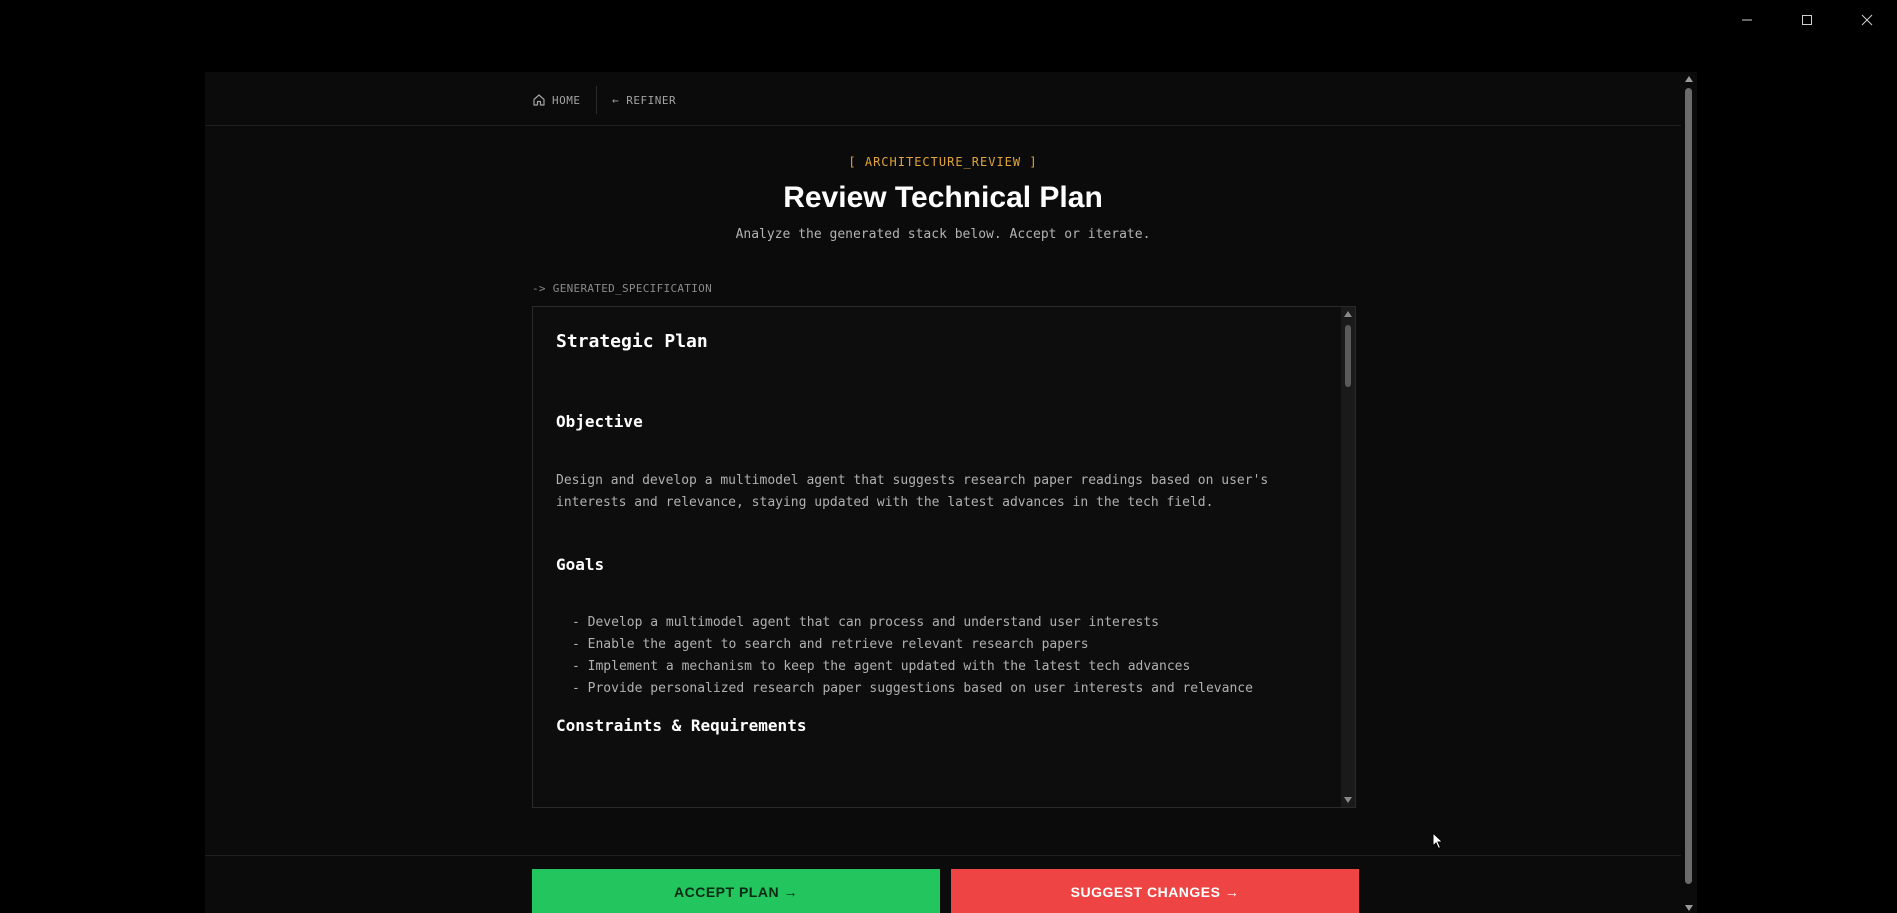 The height and width of the screenshot is (913, 1897). Describe the element at coordinates (1155, 891) in the screenshot. I see `suggest-changes-button: SUGGEST CHANGES →` at that location.